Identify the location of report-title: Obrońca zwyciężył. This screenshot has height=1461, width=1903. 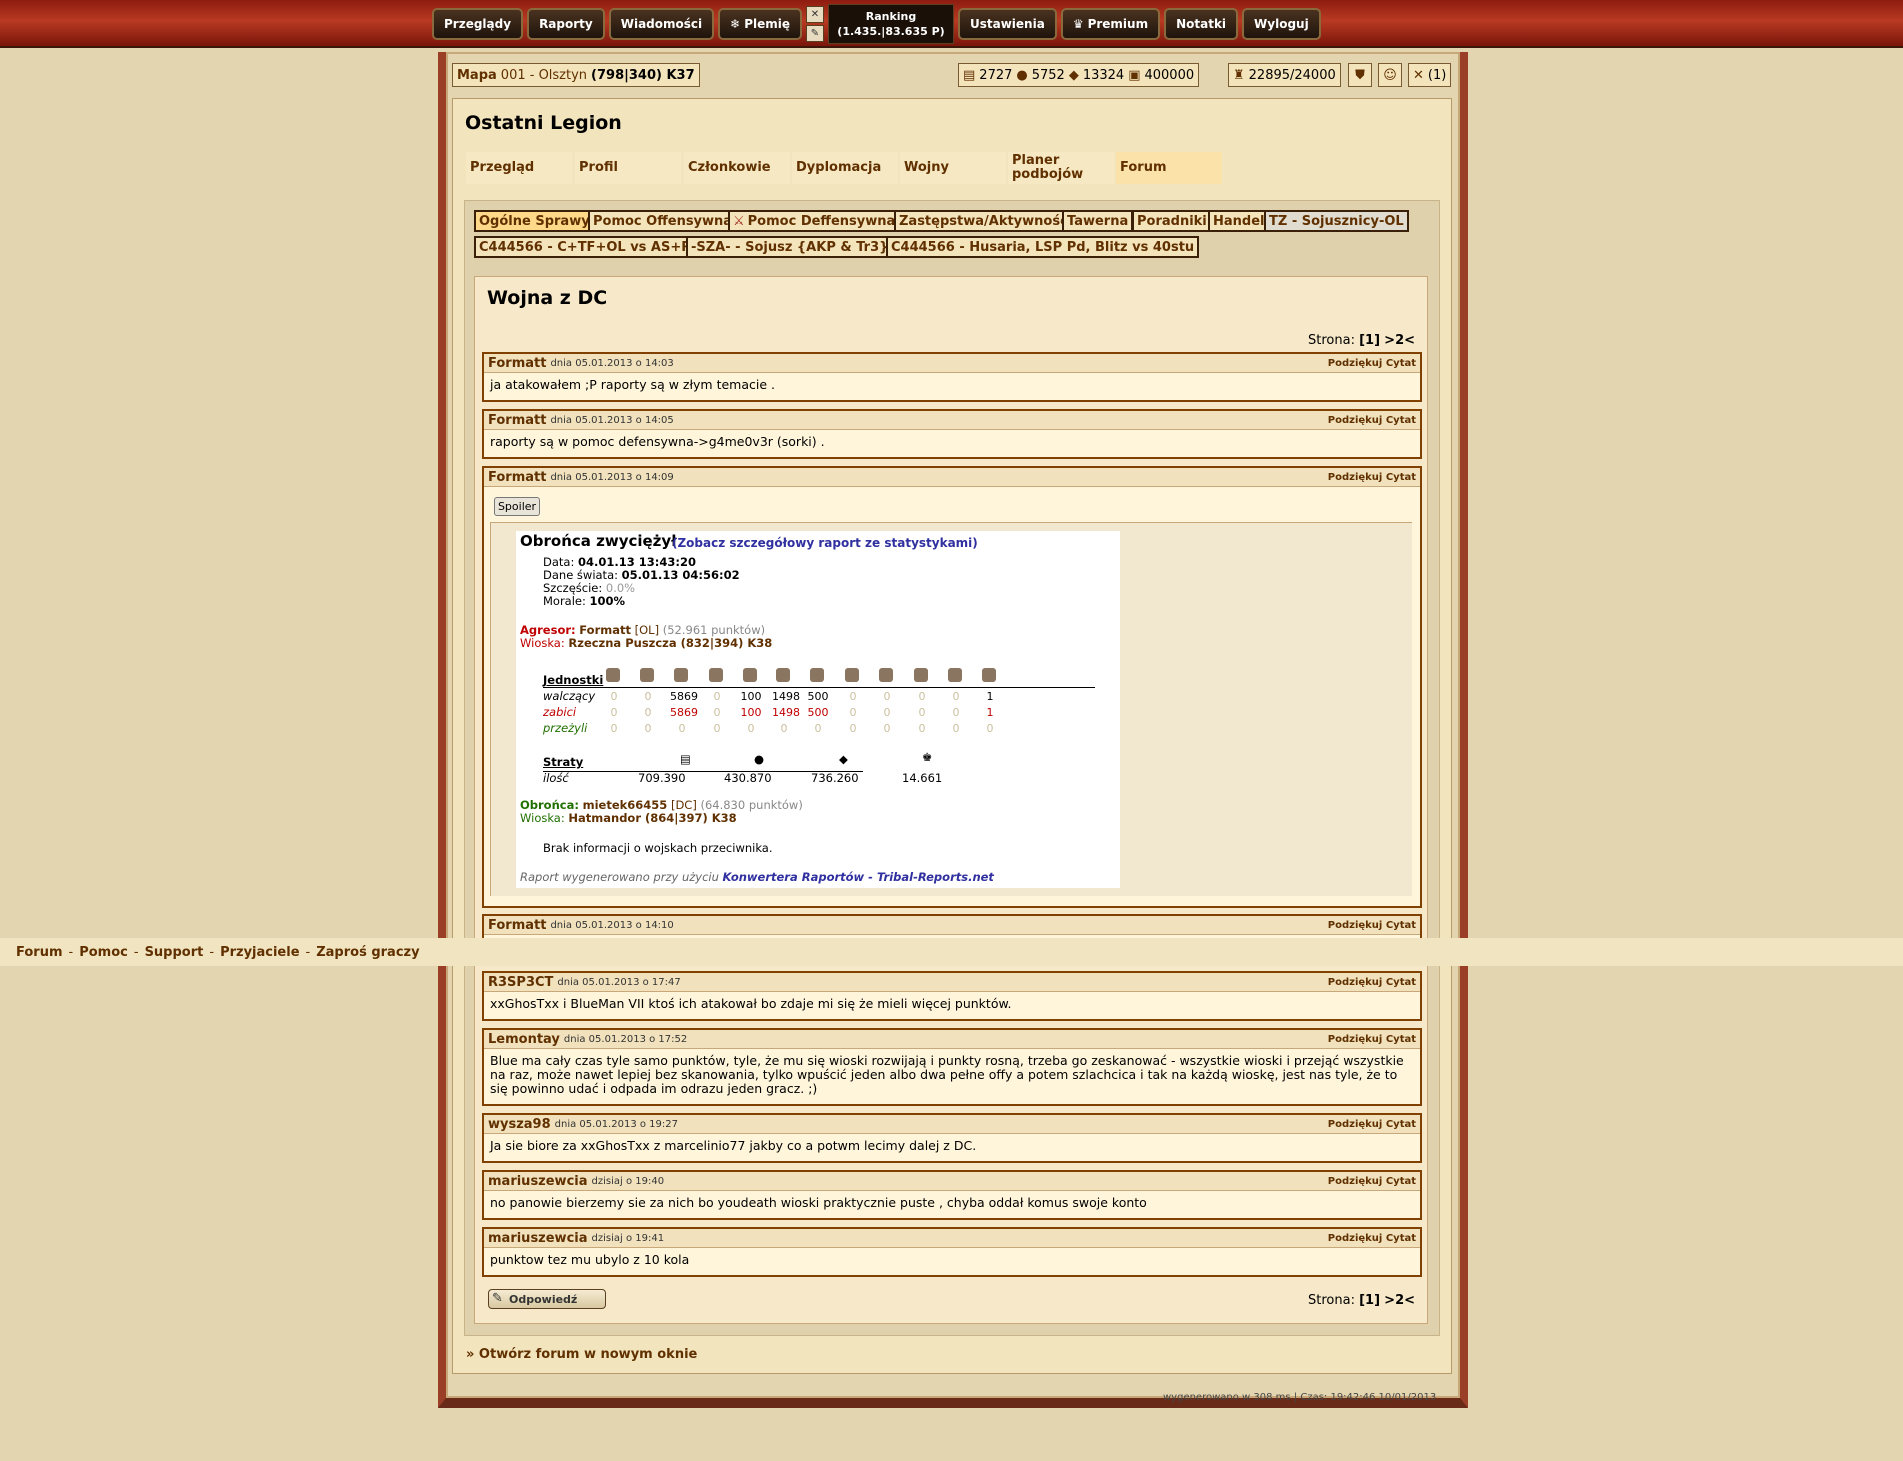
(598, 541).